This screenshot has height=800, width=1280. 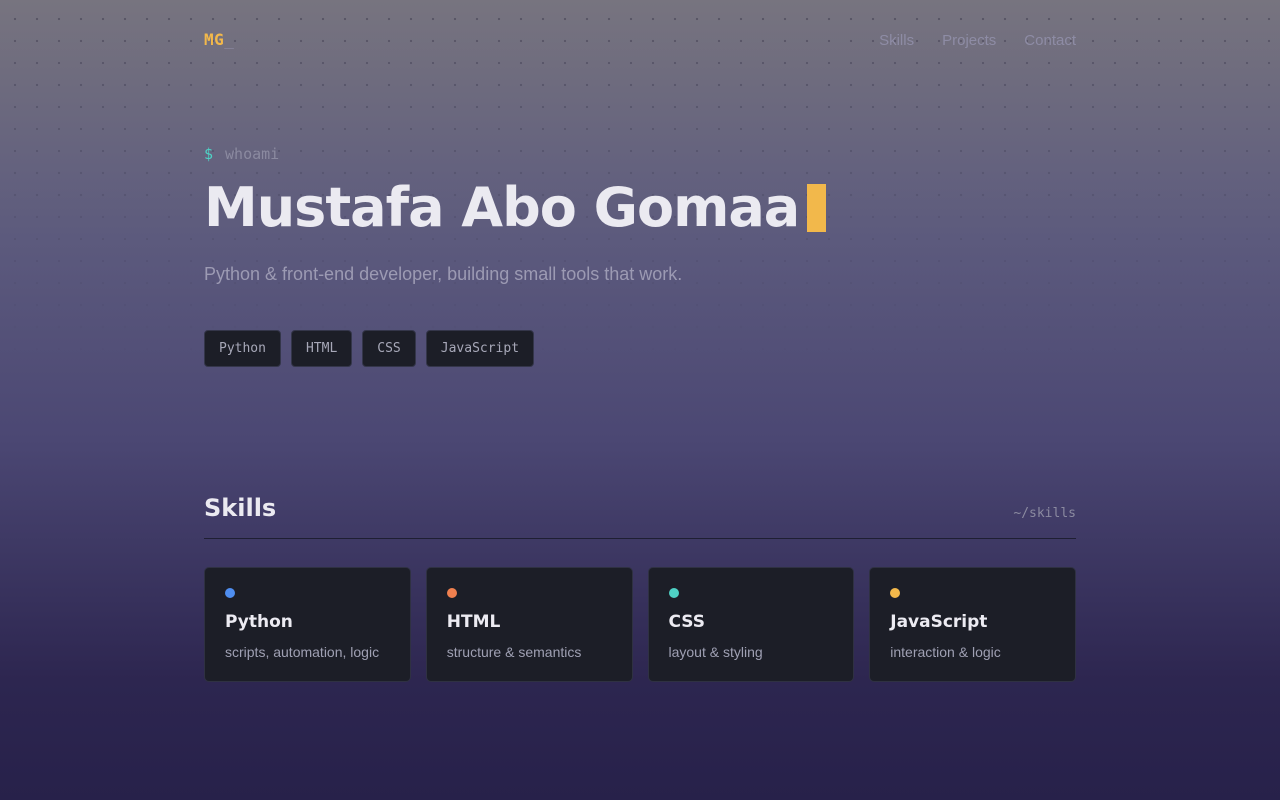 I want to click on chip-css: CSS, so click(x=389, y=348).